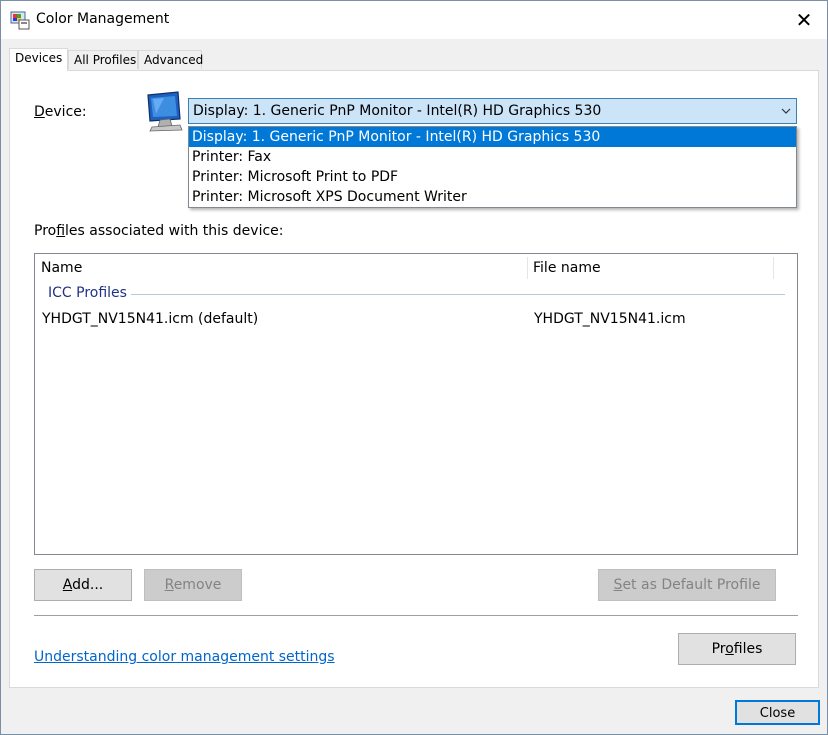  Describe the element at coordinates (414, 20) in the screenshot. I see `title-bar: Color Management ✕` at that location.